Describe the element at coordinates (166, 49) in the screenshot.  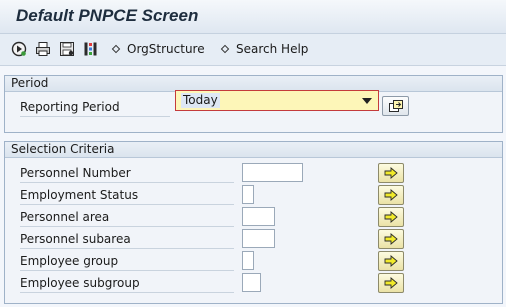
I see `orgstructure-label: OrgStructure` at that location.